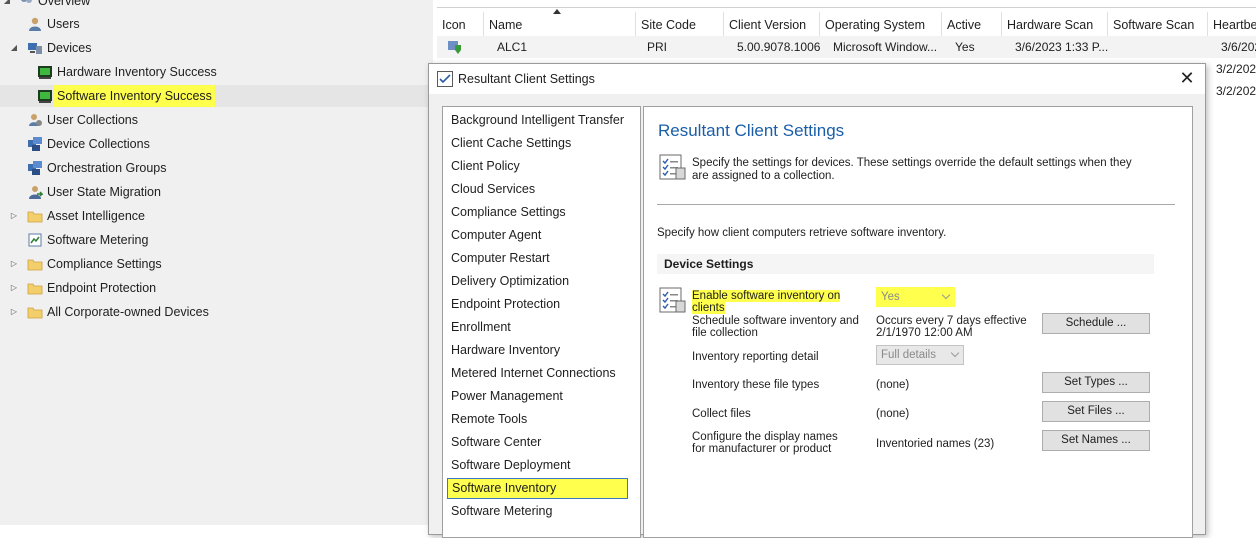 Image resolution: width=1256 pixels, height=538 pixels. What do you see at coordinates (537, 120) in the screenshot?
I see `list-item: Background Intelligent Transfer` at bounding box center [537, 120].